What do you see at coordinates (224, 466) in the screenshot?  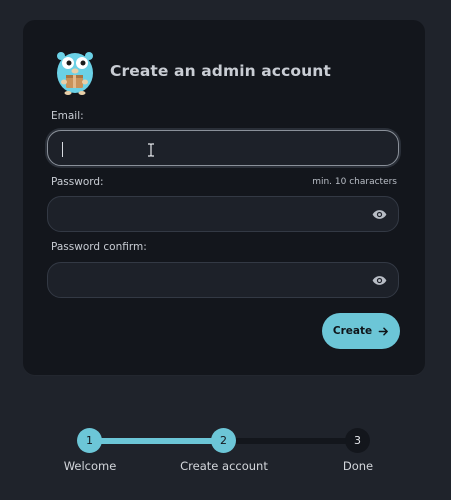 I see `step-2-label: Create account` at bounding box center [224, 466].